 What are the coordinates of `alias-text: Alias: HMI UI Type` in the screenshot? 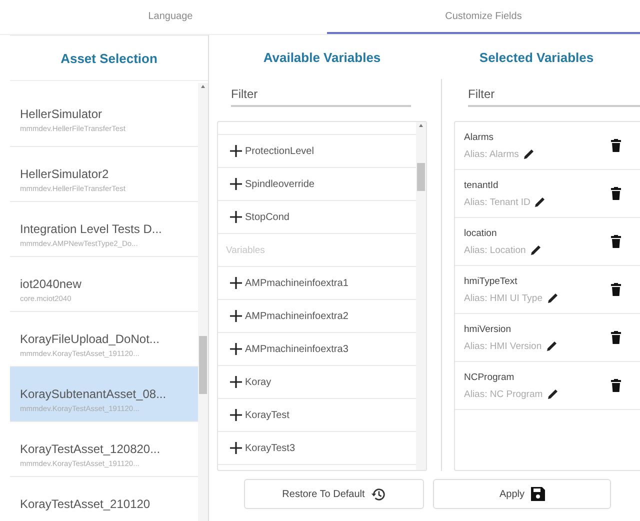 It's located at (503, 298).